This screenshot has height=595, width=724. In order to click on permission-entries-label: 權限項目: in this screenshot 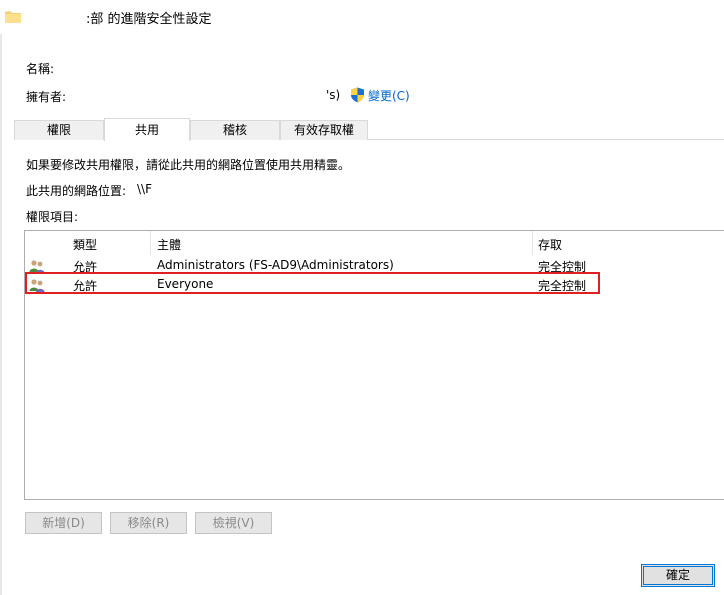, I will do `click(52, 217)`.